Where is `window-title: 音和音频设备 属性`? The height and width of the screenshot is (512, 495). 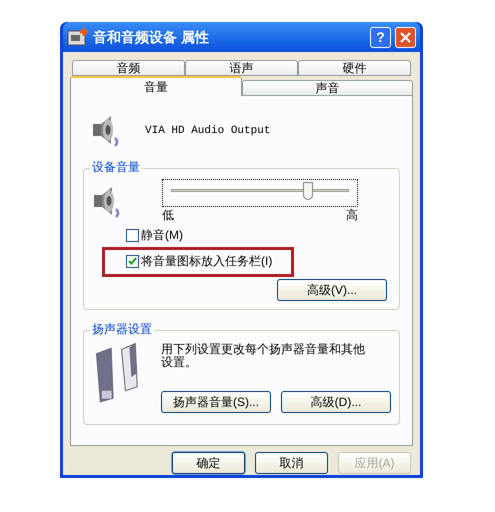 window-title: 音和音频设备 属性 is located at coordinates (151, 37).